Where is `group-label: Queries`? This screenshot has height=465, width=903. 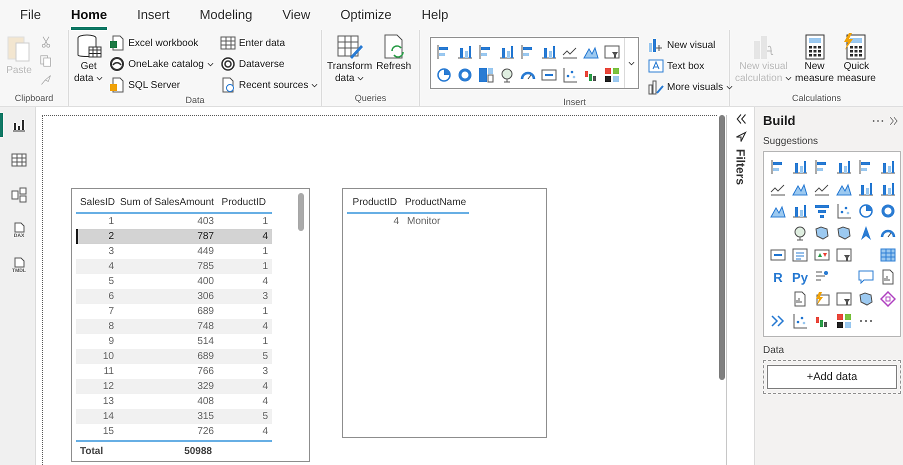
group-label: Queries is located at coordinates (370, 99).